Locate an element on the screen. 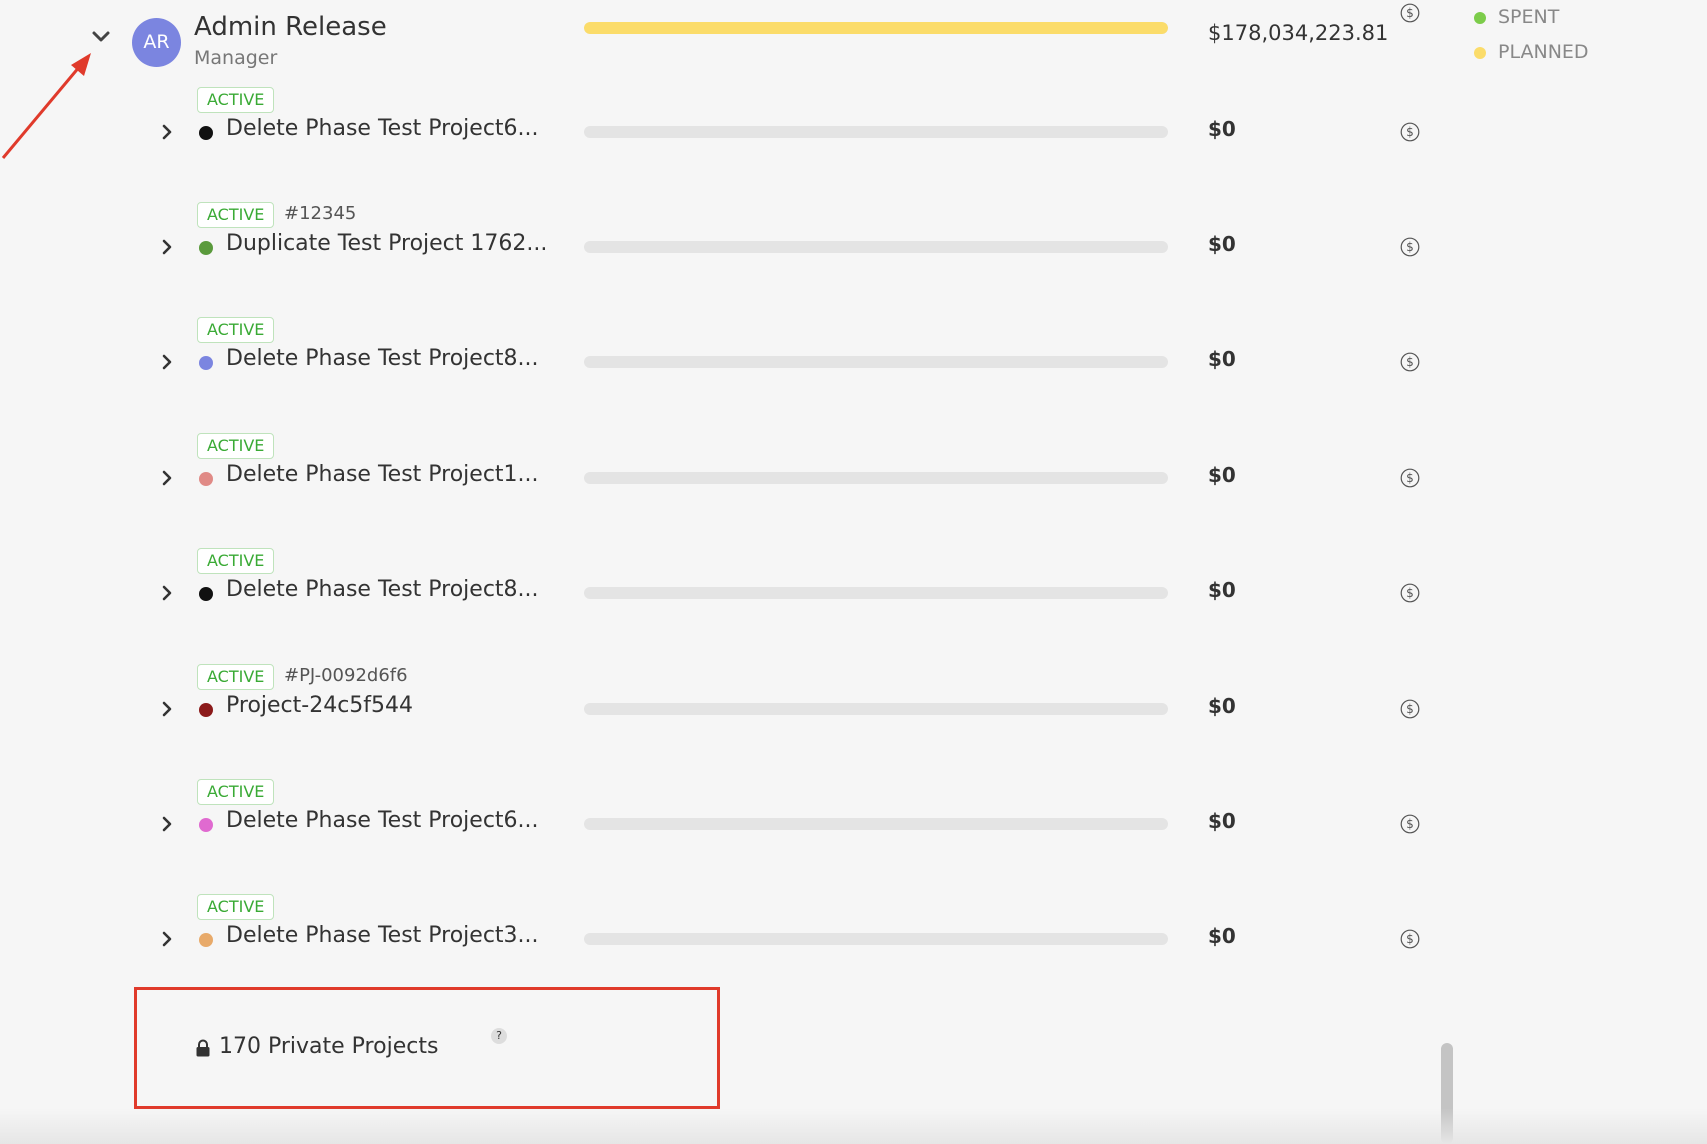 This screenshot has width=1707, height=1144. owner-dollar-circle-icon: $ is located at coordinates (1410, 13).